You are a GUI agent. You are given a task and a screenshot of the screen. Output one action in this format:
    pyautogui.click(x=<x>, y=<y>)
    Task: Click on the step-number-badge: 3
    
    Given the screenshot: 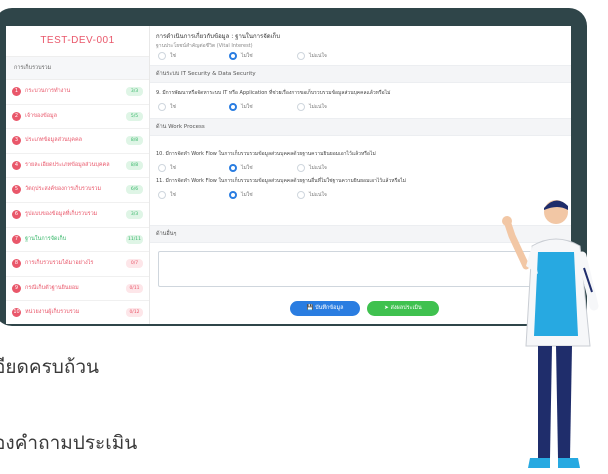 What is the action you would take?
    pyautogui.click(x=16, y=141)
    